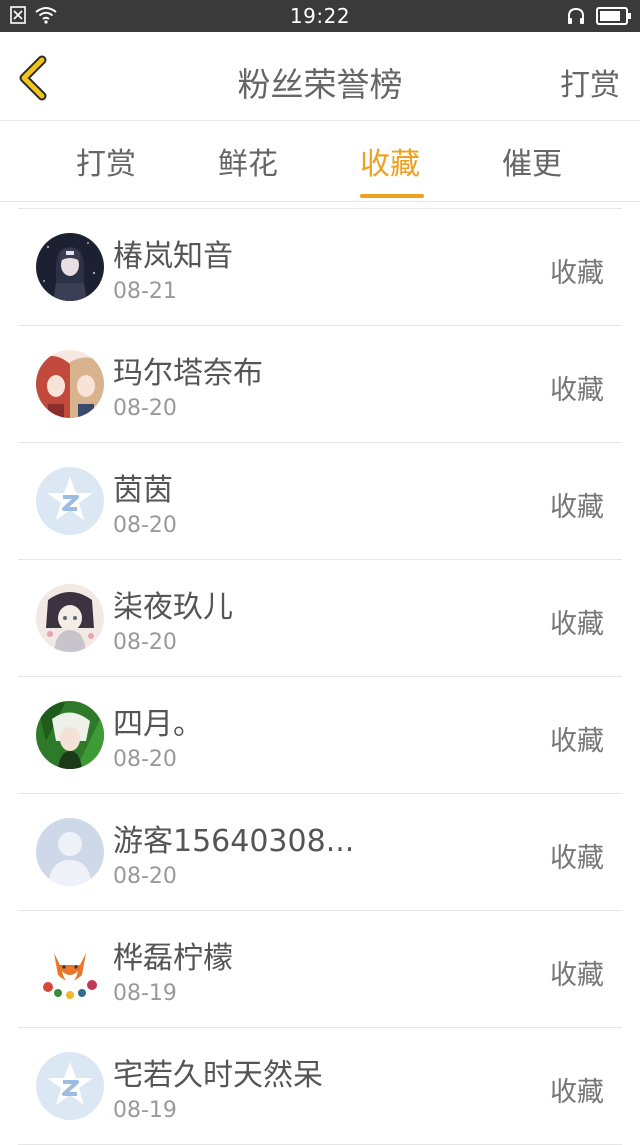 The width and height of the screenshot is (640, 1145). Describe the element at coordinates (320, 384) in the screenshot. I see `list-item: 玛尔塔奈布 08-20 收藏` at that location.